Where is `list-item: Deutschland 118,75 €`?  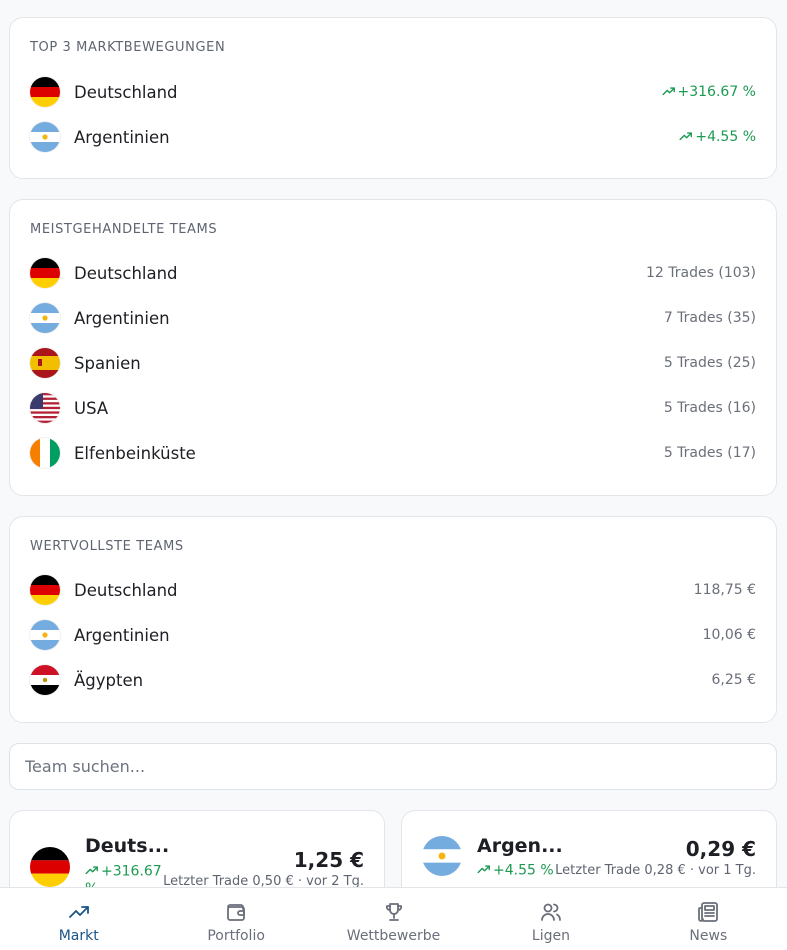 list-item: Deutschland 118,75 € is located at coordinates (393, 590).